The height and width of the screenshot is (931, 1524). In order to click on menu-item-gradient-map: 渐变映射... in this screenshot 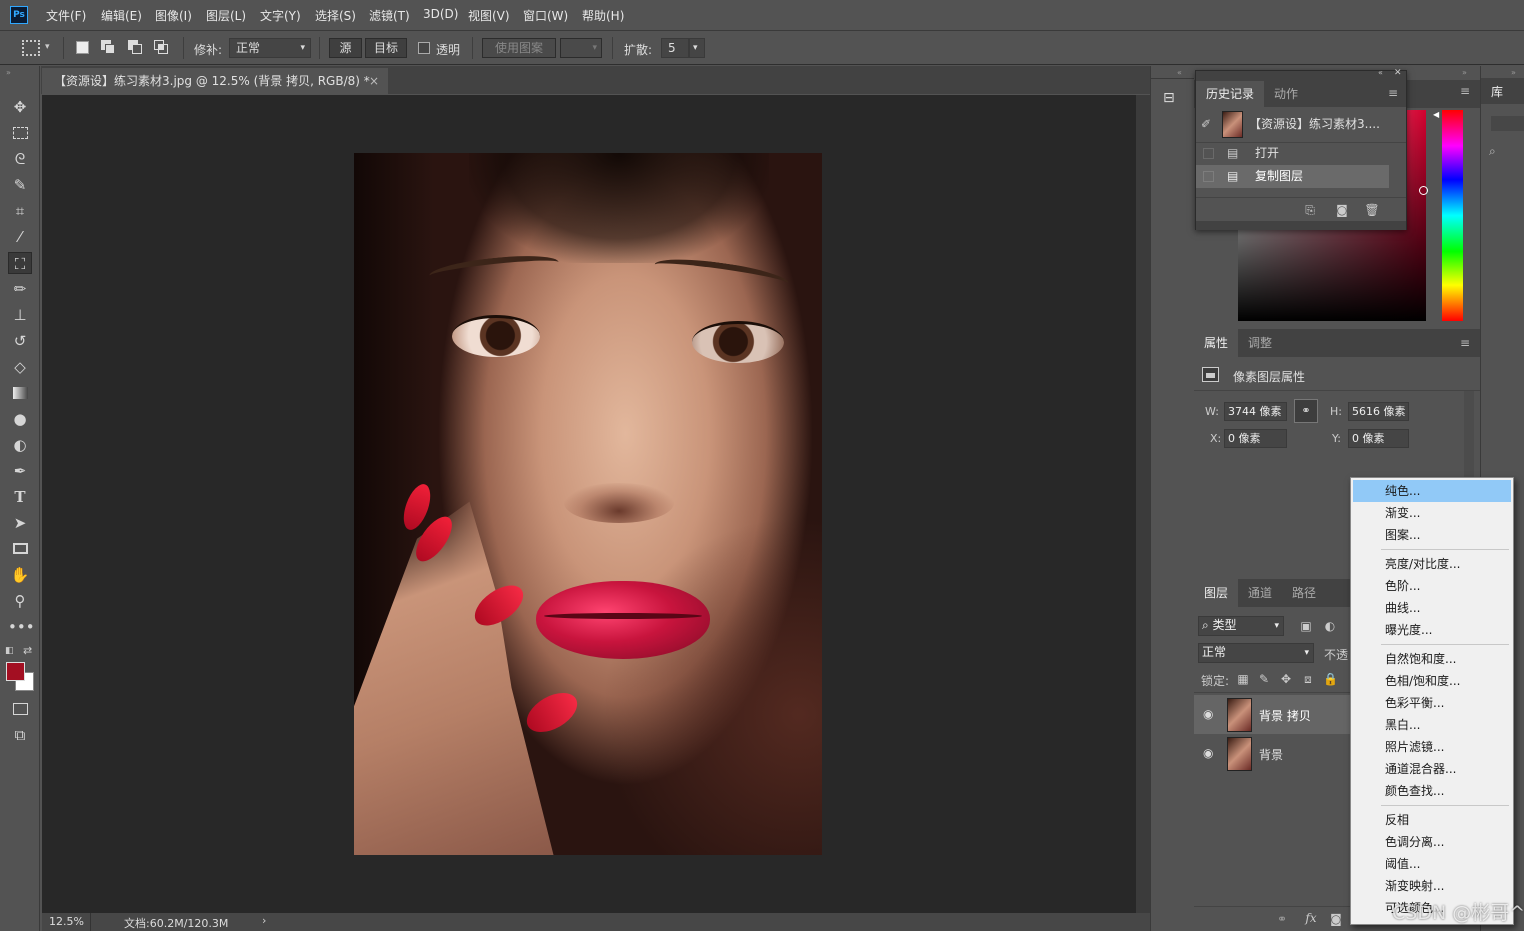, I will do `click(1432, 886)`.